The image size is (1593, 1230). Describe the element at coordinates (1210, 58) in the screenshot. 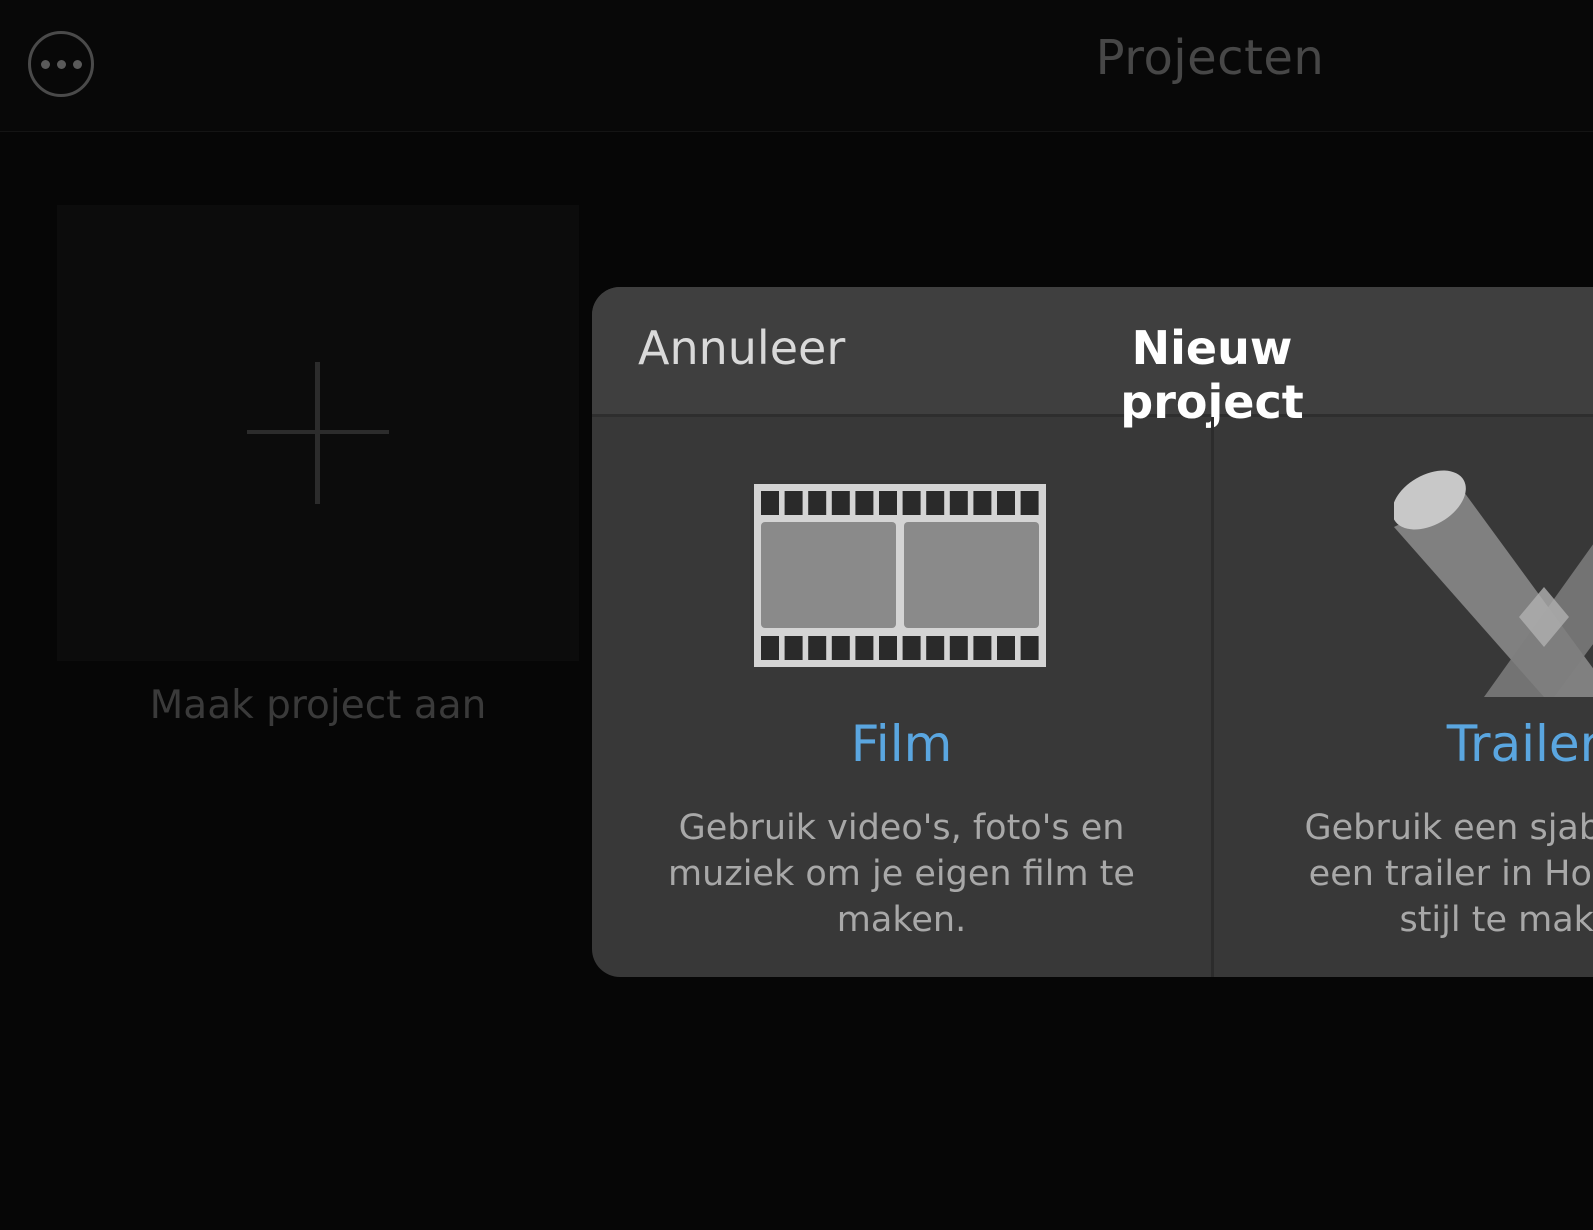

I see `page-title: Projecten` at that location.